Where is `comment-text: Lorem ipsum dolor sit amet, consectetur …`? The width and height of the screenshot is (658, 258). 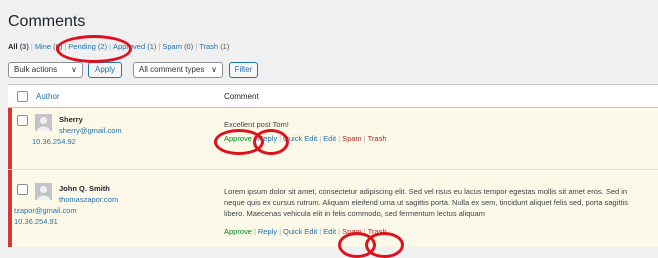 comment-text: Lorem ipsum dolor sit amet, consectetur … is located at coordinates (426, 202).